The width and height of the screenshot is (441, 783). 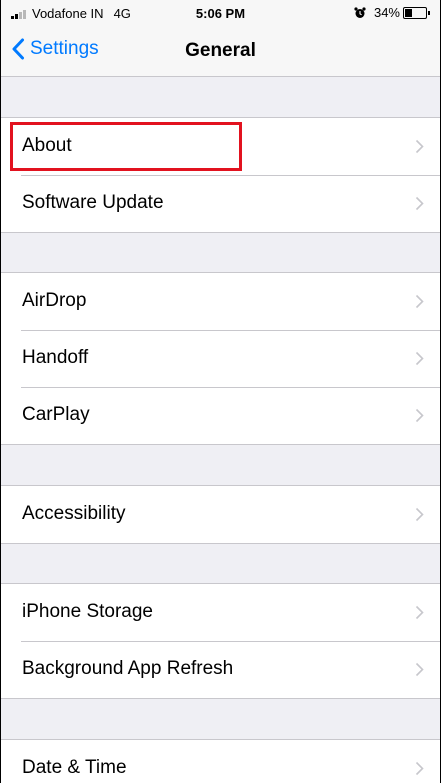 I want to click on status-bar: Vodafone IN 4G 5:06 PM 34%, so click(x=220, y=13).